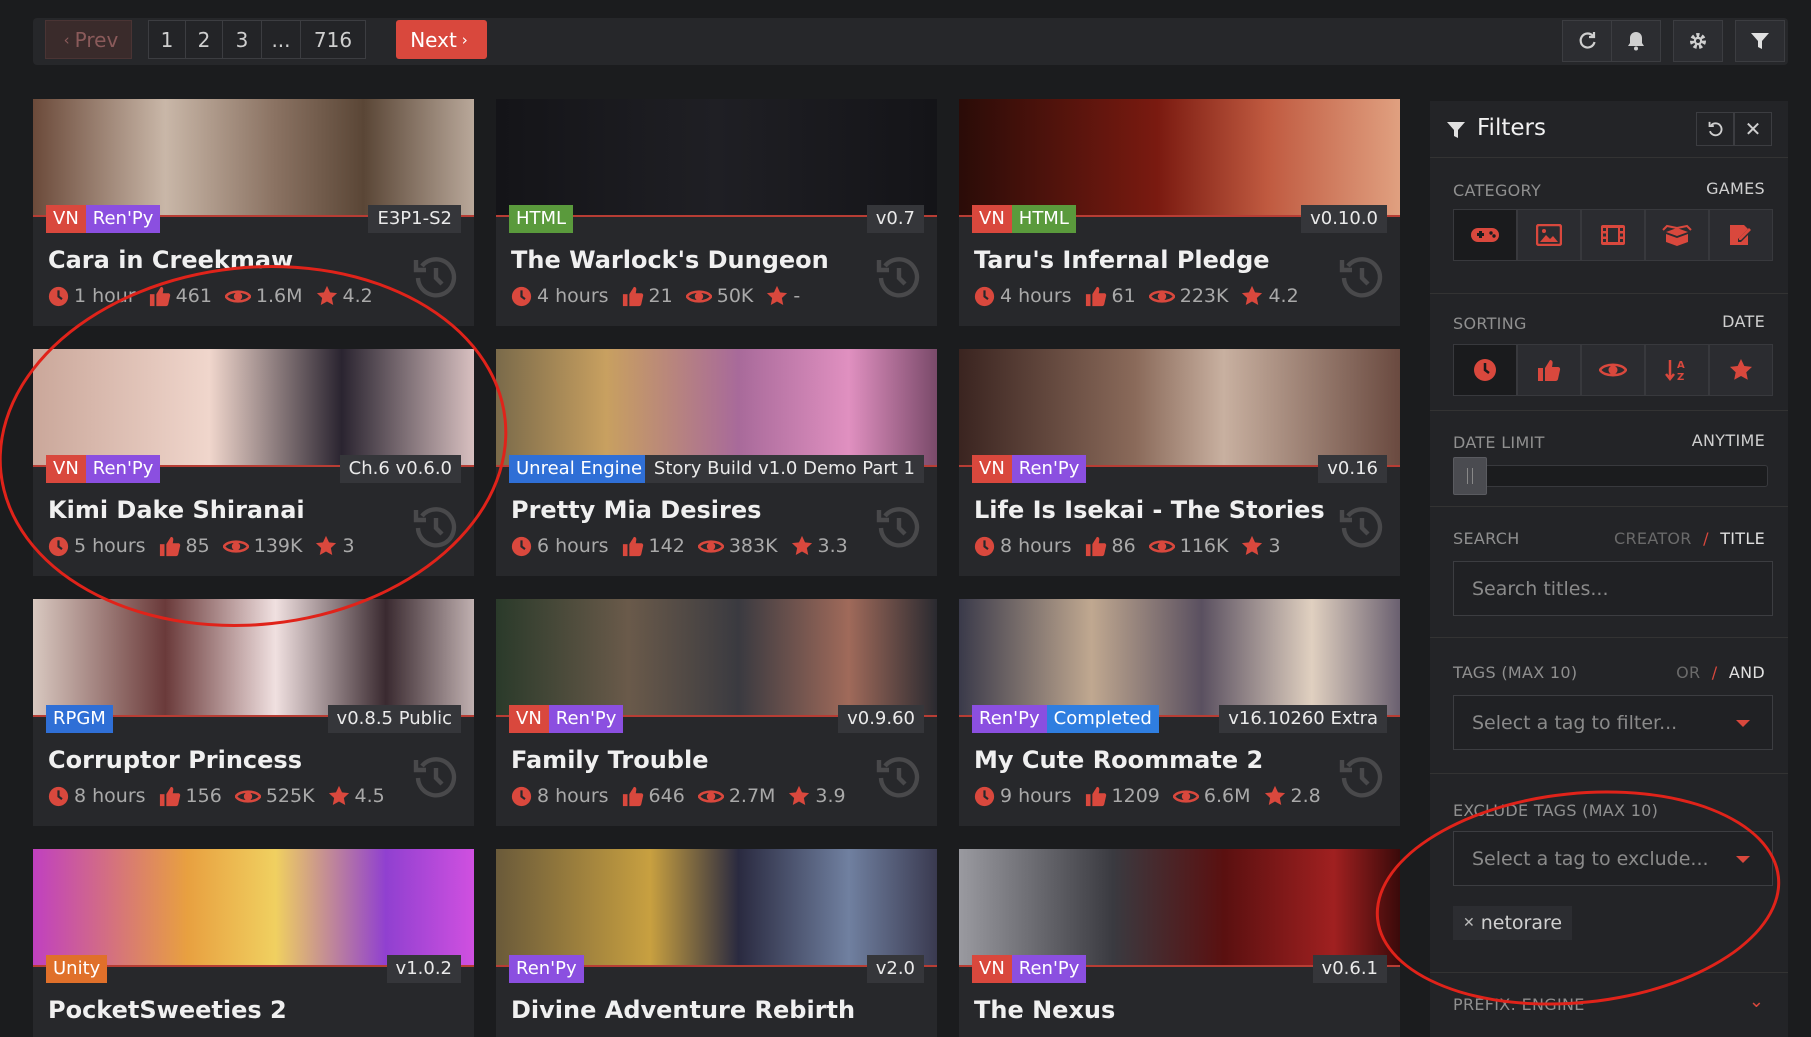 The image size is (1811, 1037). I want to click on filter-toggle-button, so click(1760, 41).